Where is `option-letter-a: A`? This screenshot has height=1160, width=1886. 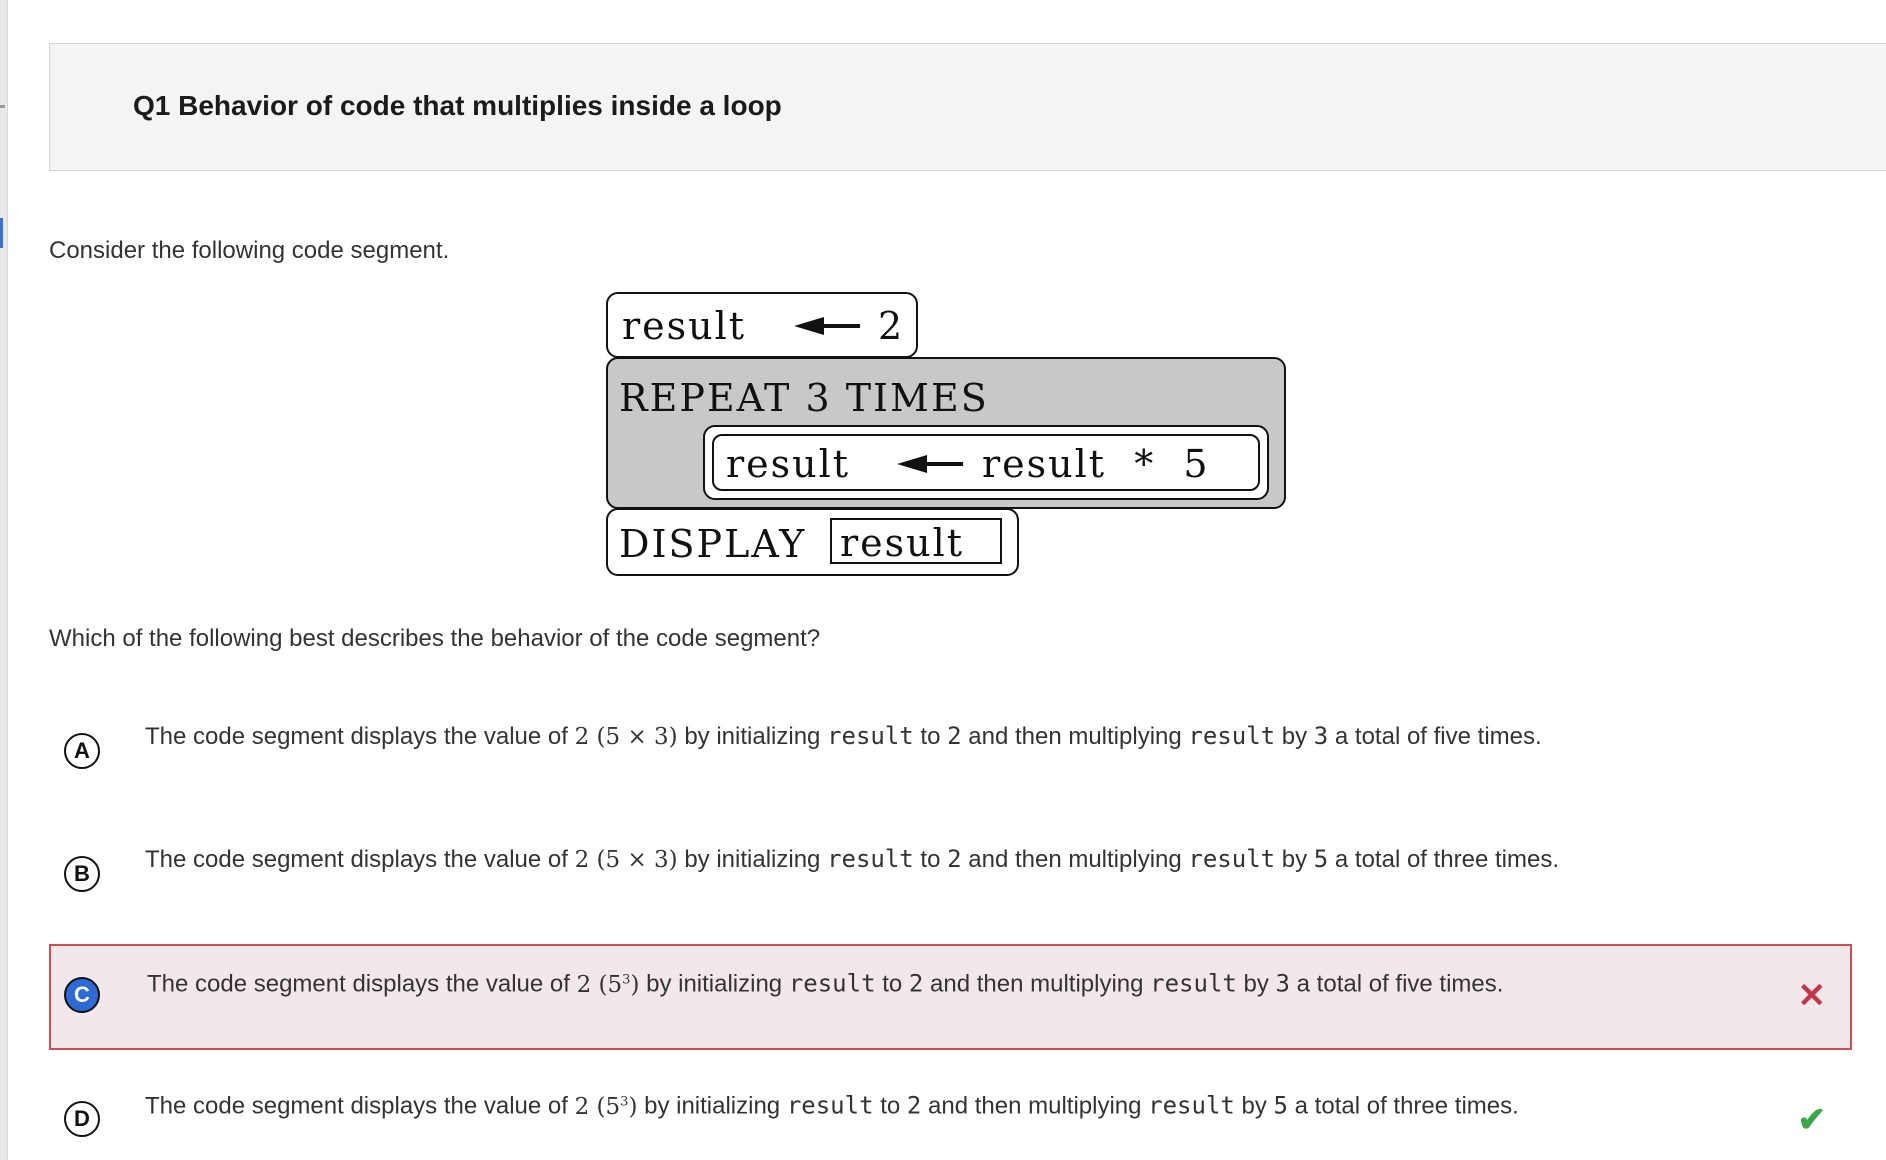 option-letter-a: A is located at coordinates (82, 751).